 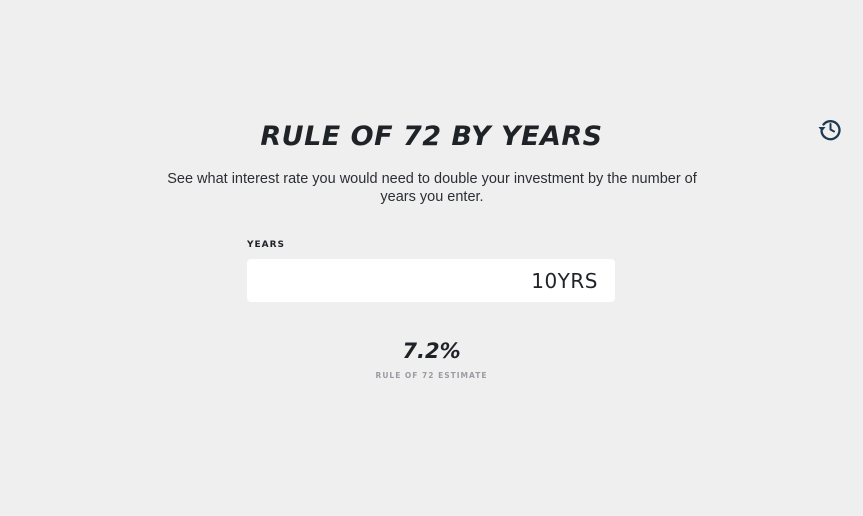 I want to click on years-label: YEARS, so click(x=266, y=245).